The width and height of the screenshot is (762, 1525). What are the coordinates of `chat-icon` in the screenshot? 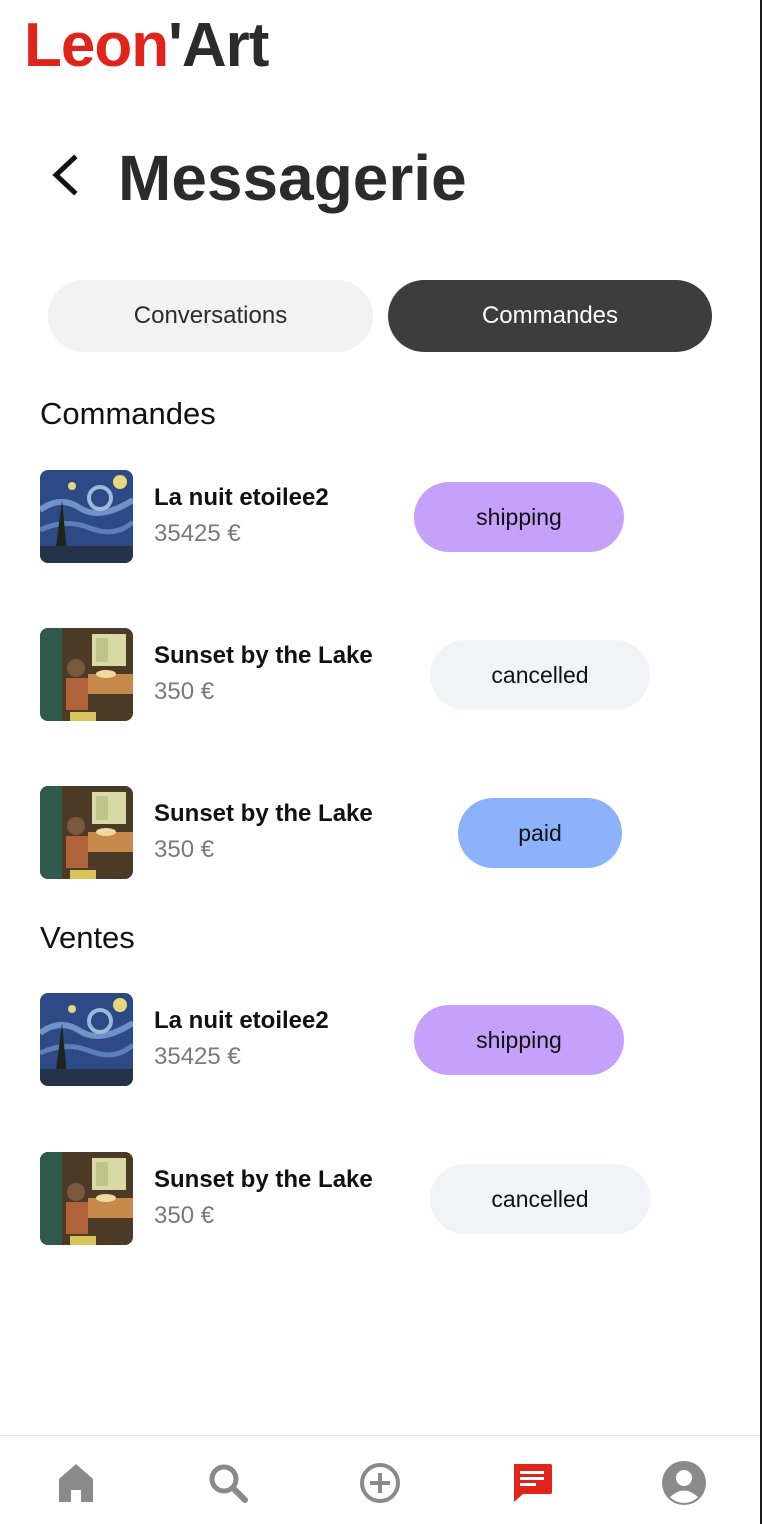 It's located at (533, 1483).